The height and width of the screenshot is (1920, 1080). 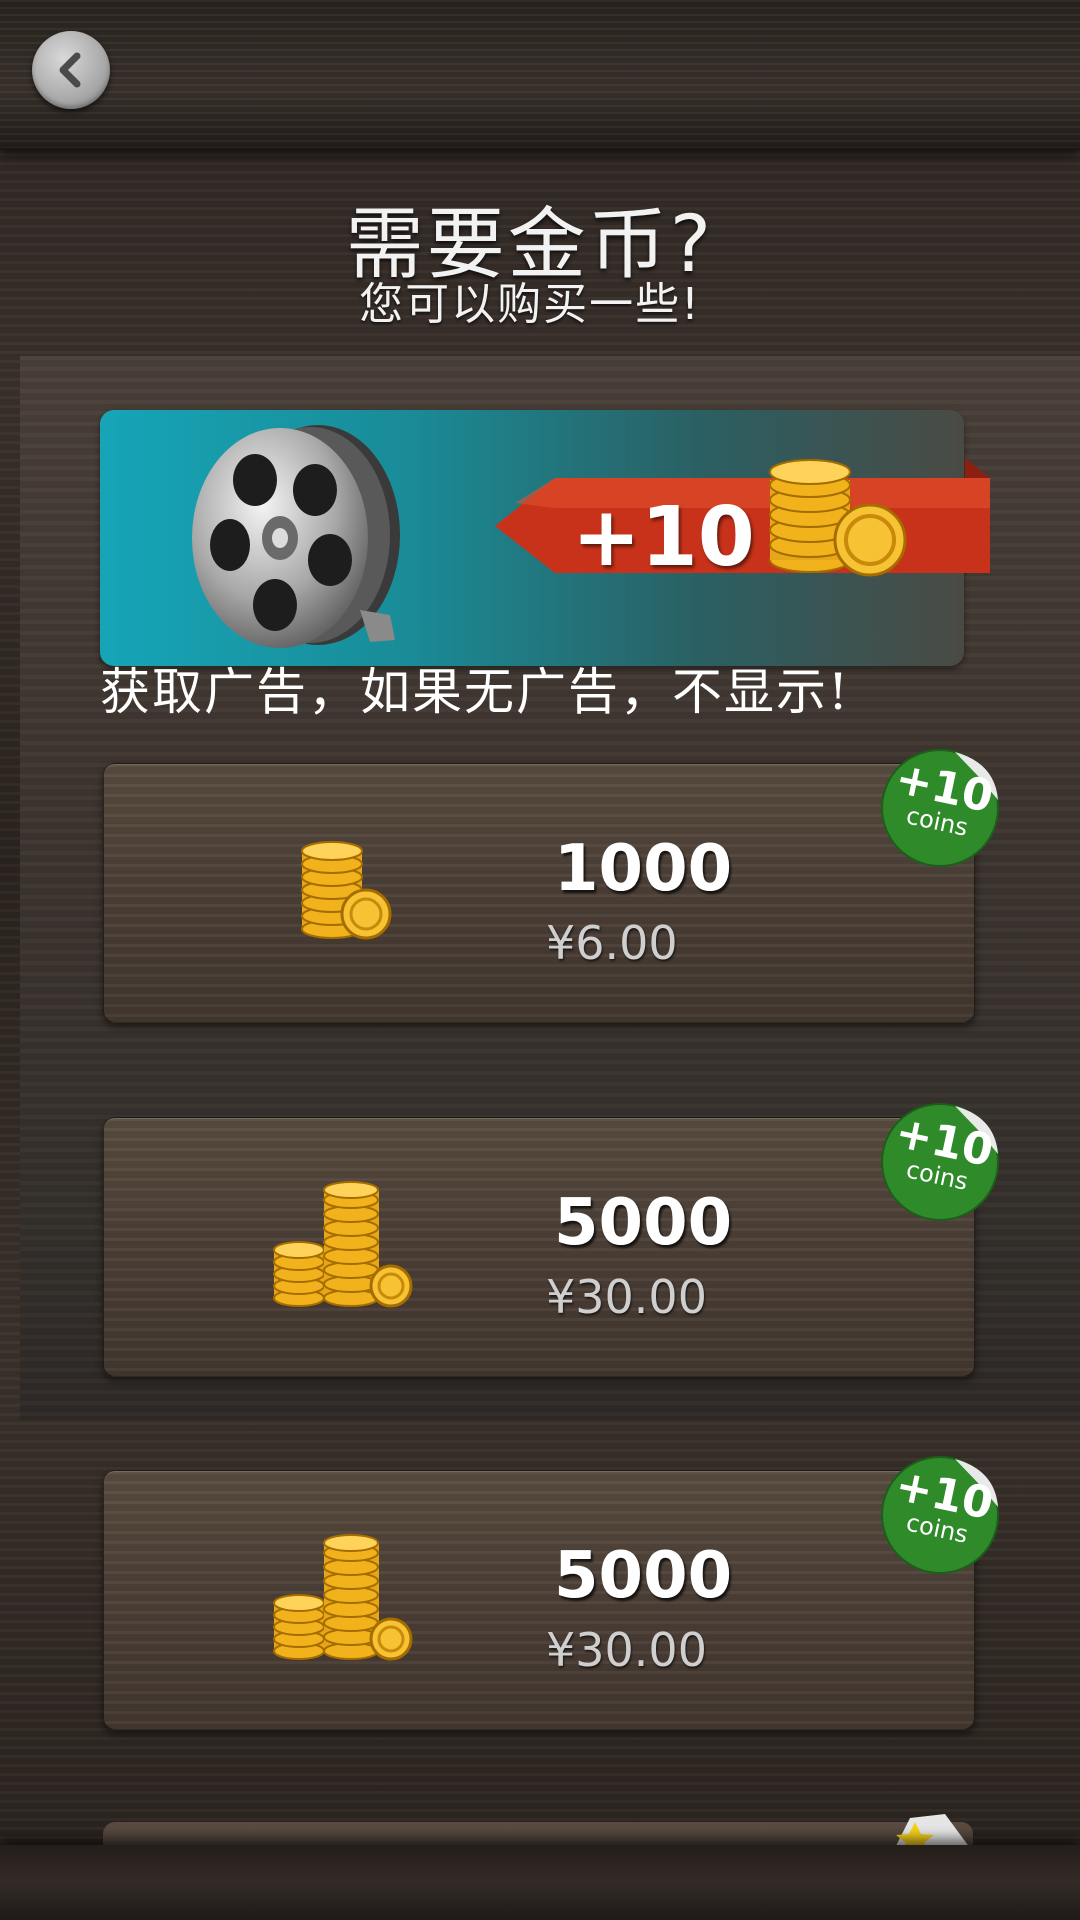 What do you see at coordinates (530, 304) in the screenshot?
I see `page-subtitle: 您可以购买一些!` at bounding box center [530, 304].